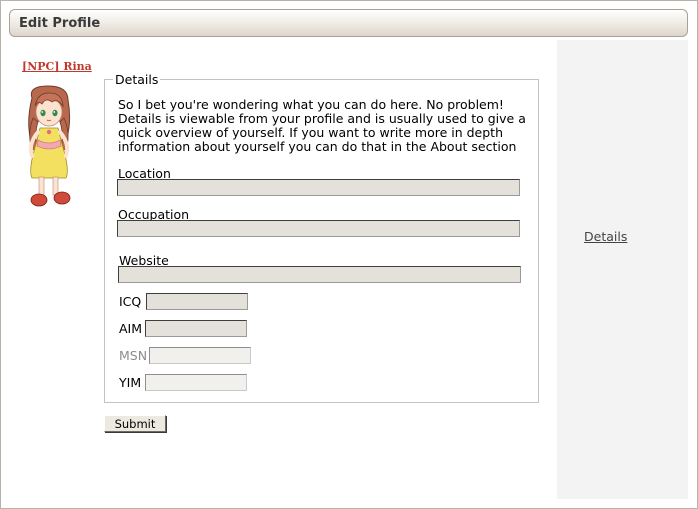 The image size is (698, 509). I want to click on avatar-leg-left, so click(41, 186).